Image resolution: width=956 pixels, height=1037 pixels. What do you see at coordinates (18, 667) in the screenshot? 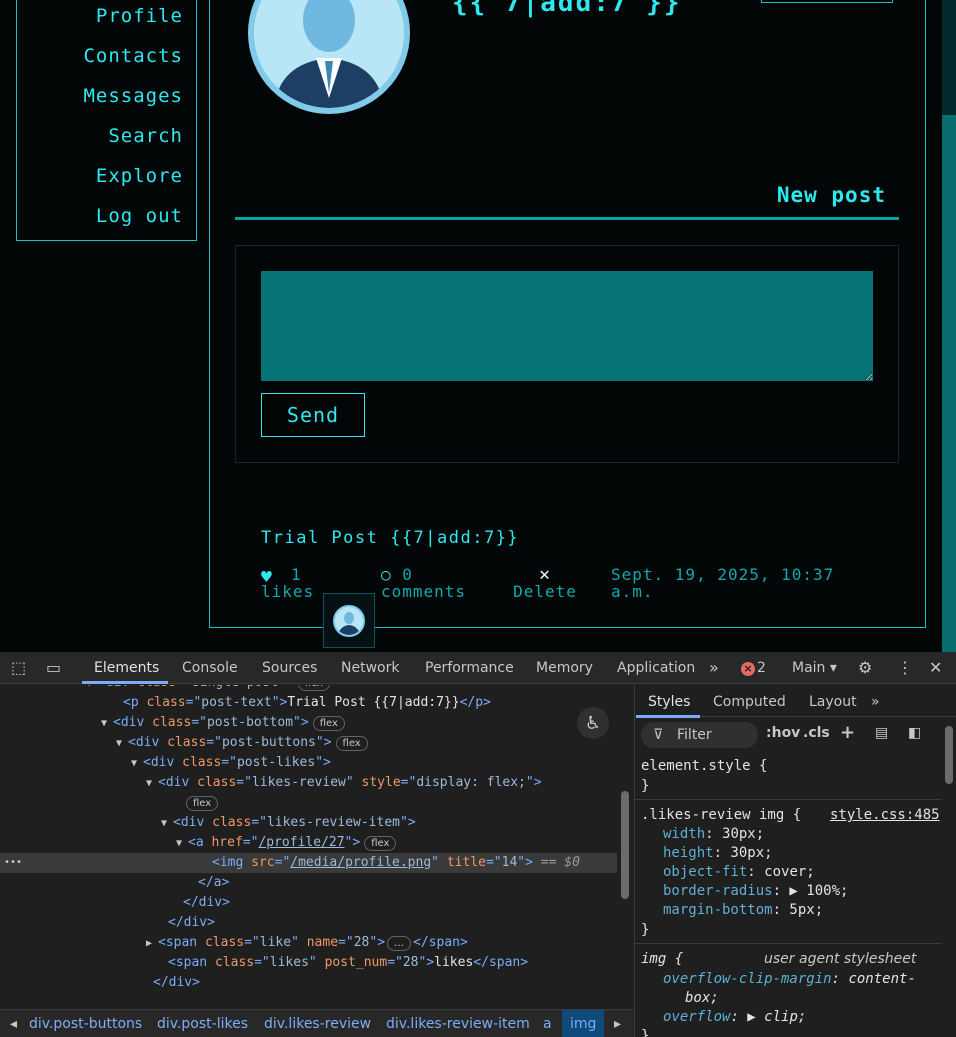
I see `inspect-element-icon: ⬚` at bounding box center [18, 667].